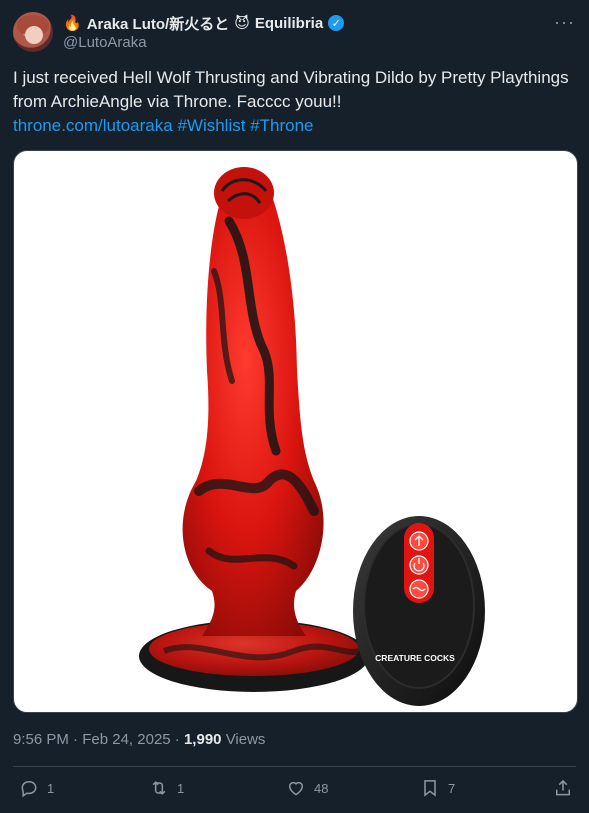 This screenshot has height=813, width=589. I want to click on reply-count: 1, so click(51, 788).